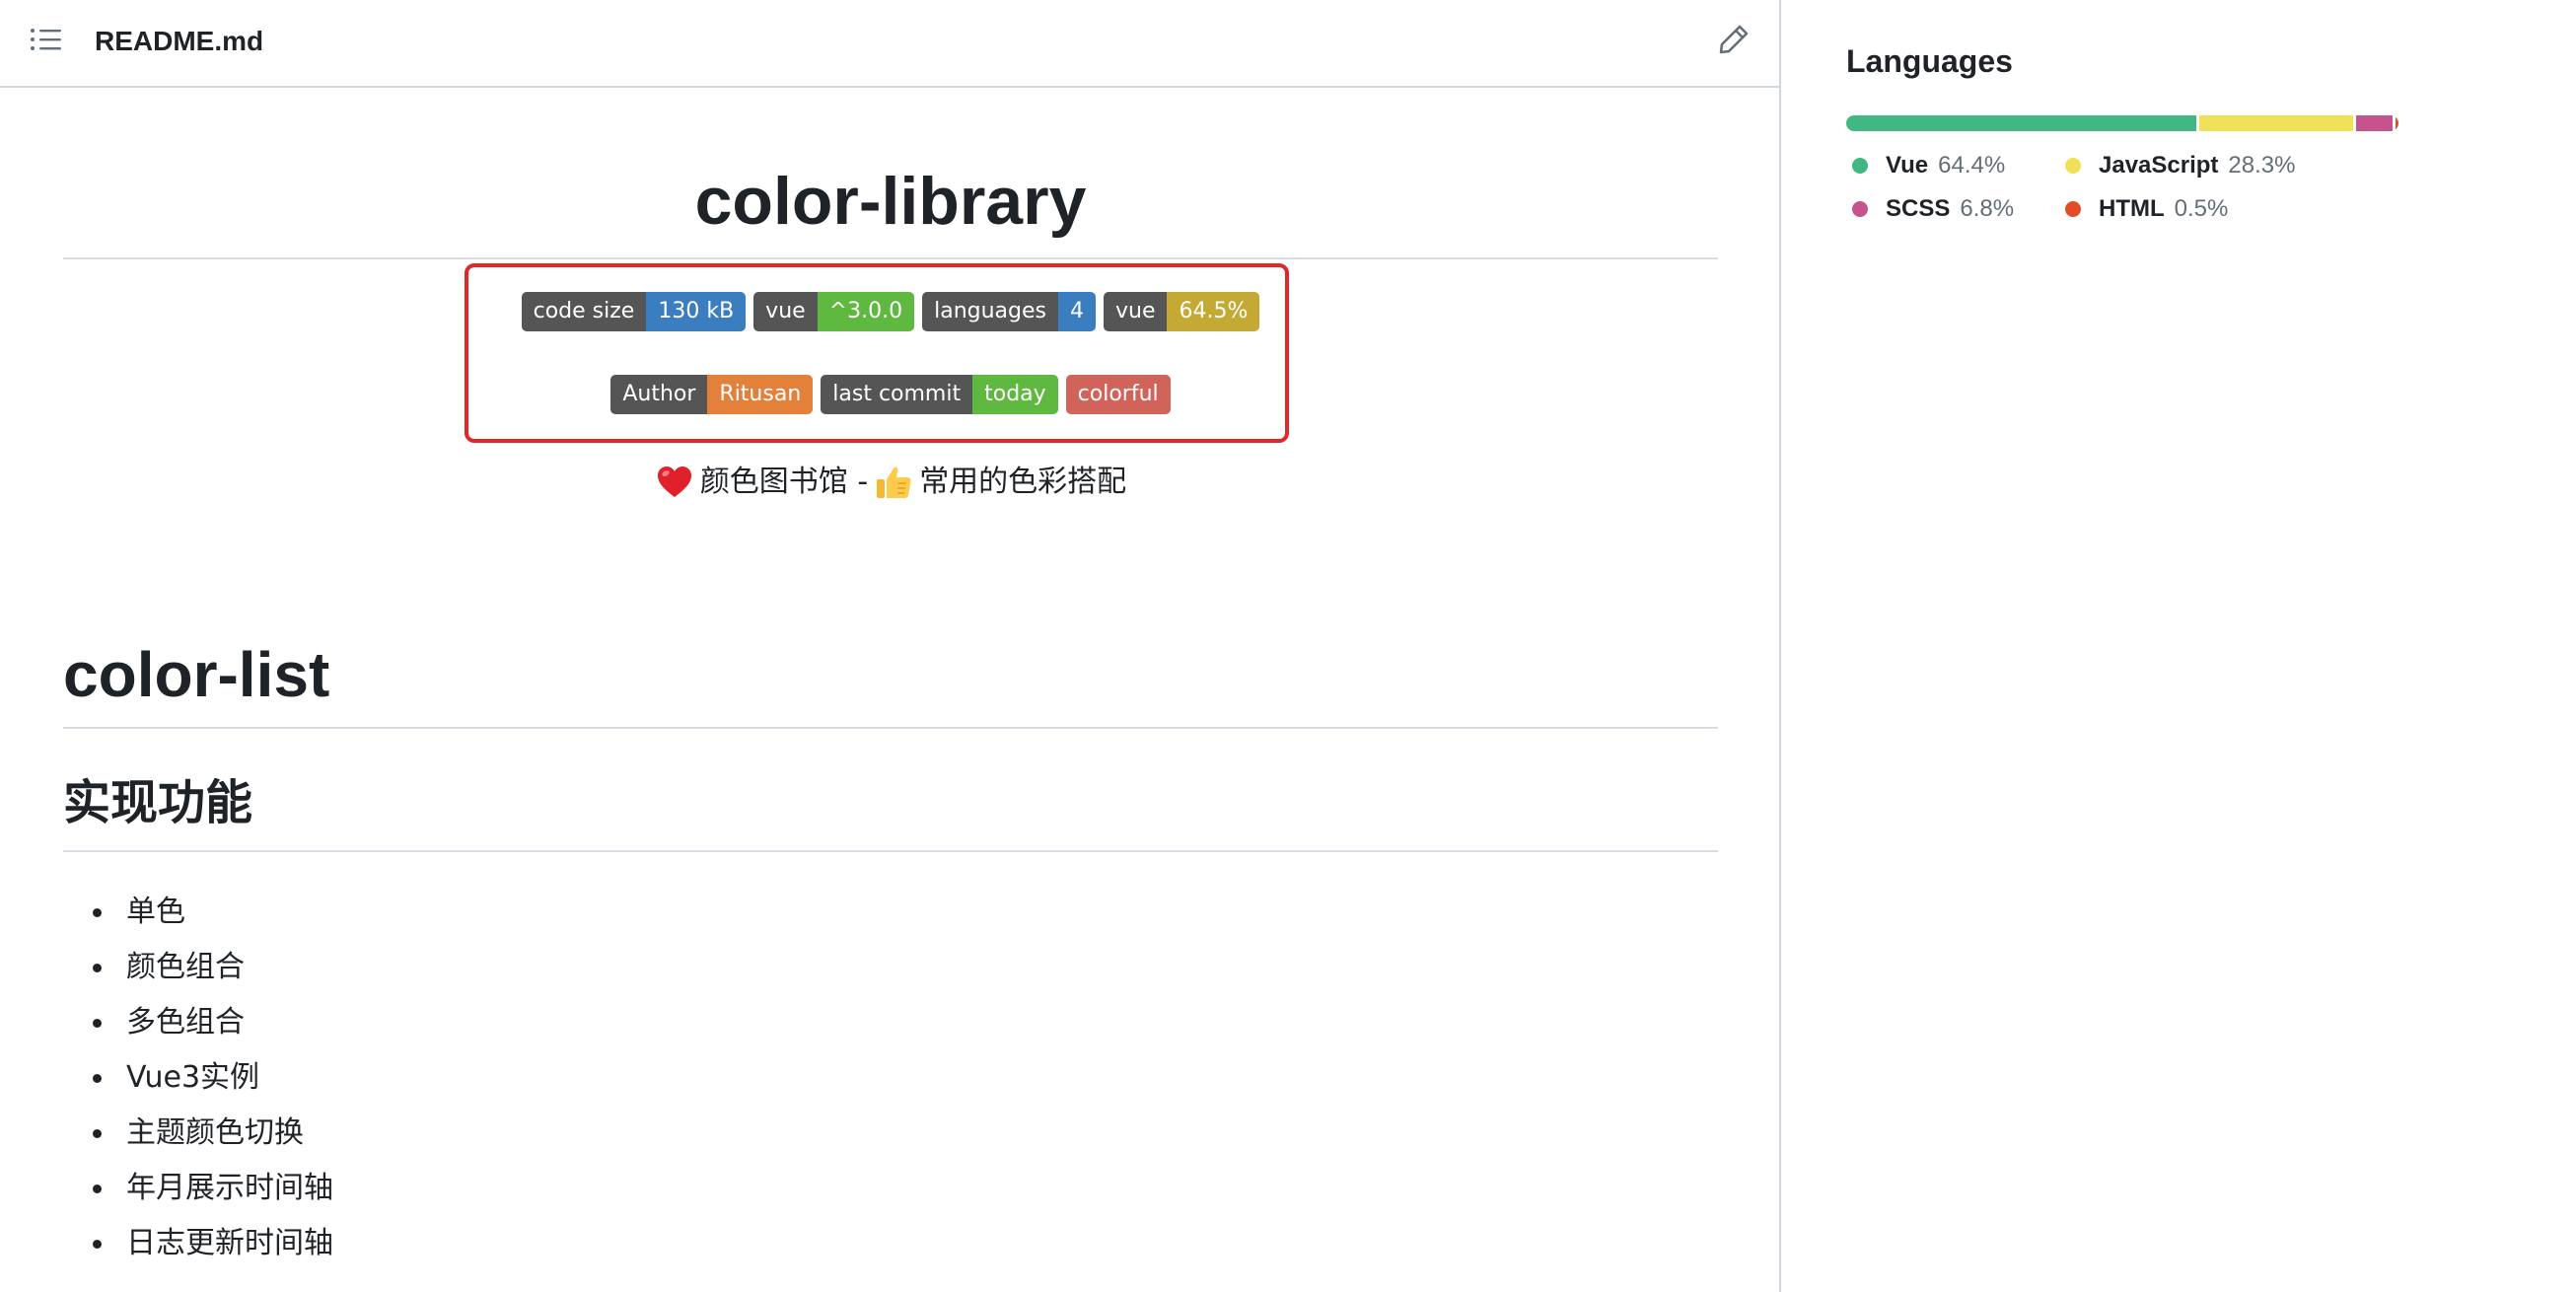  I want to click on language-percent: 28.3%, so click(2262, 165).